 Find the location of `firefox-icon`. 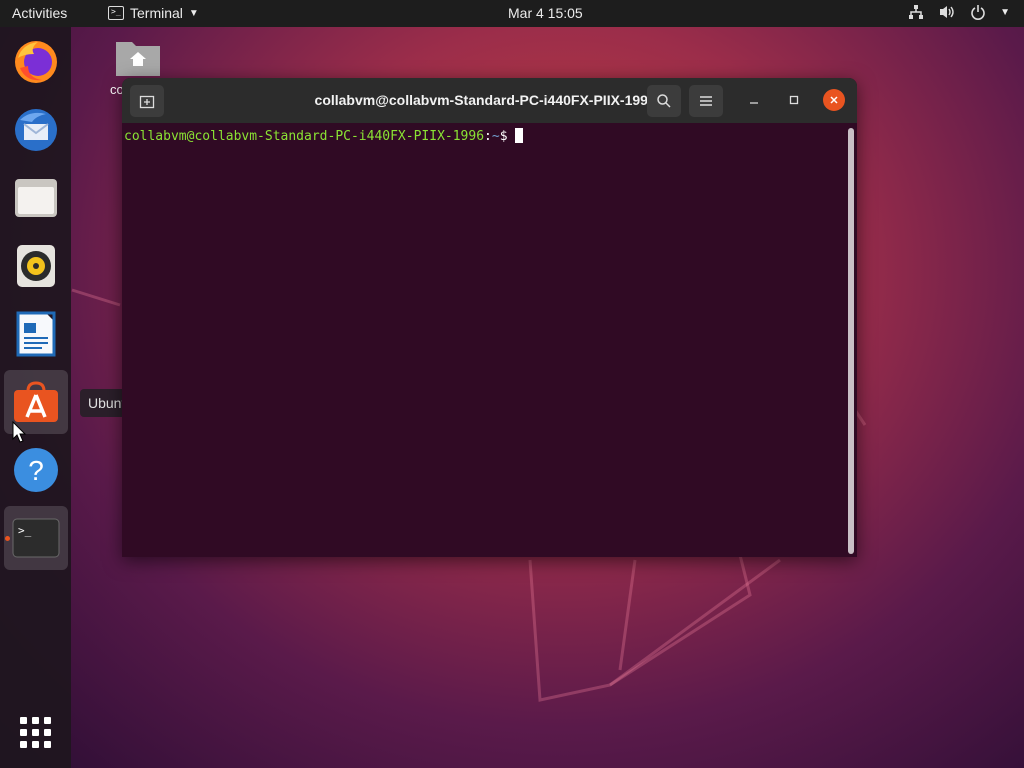

firefox-icon is located at coordinates (36, 62).